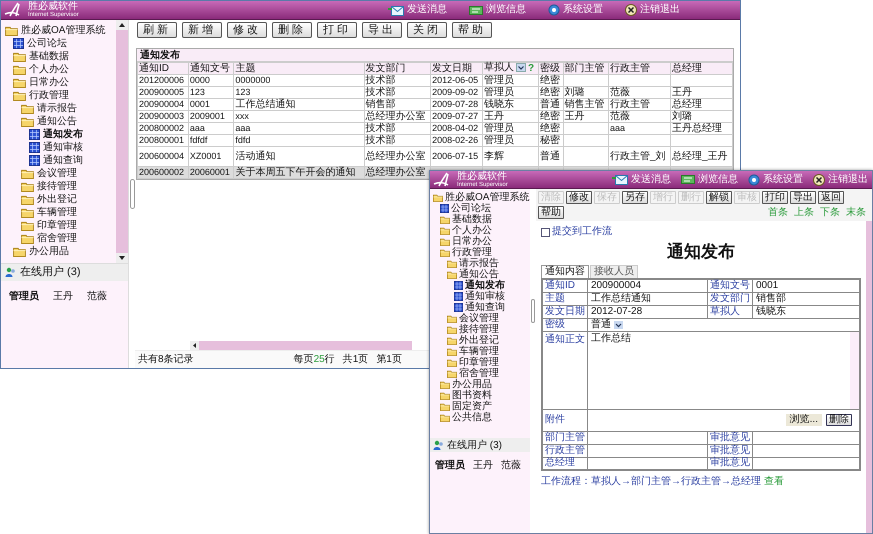 This screenshot has height=534, width=873. Describe the element at coordinates (163, 128) in the screenshot. I see `table-cell: 200800002` at that location.